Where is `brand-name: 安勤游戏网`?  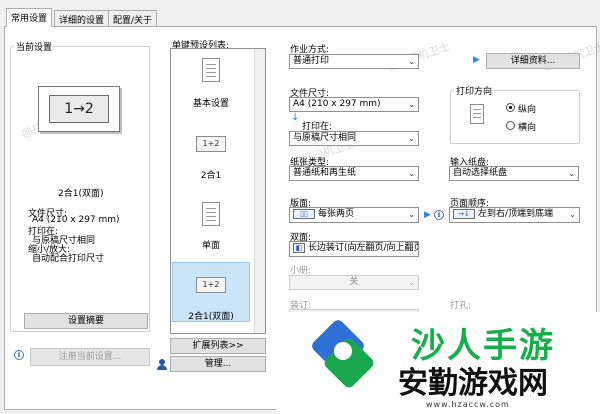 brand-name: 安勤游戏网 is located at coordinates (473, 383).